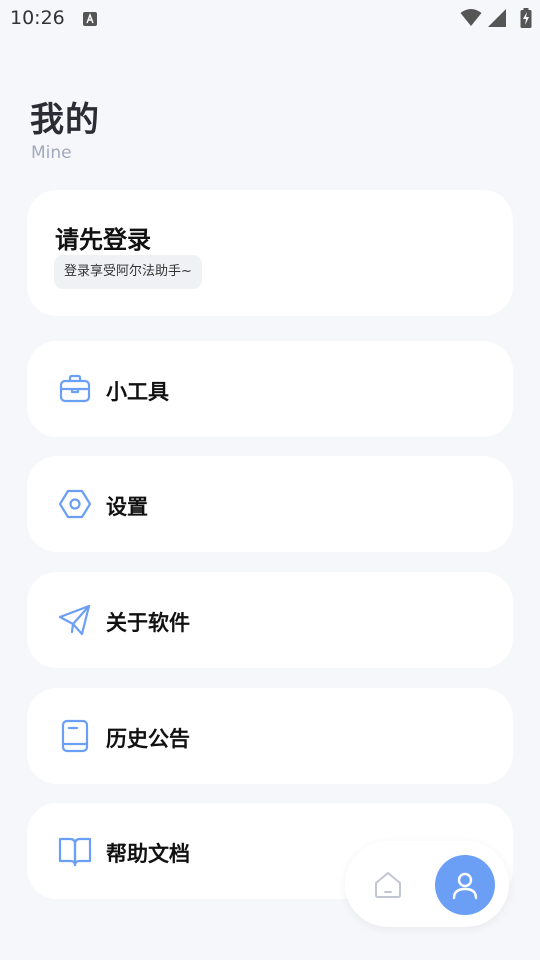 The width and height of the screenshot is (540, 960). I want to click on status-time: 10:26, so click(37, 18).